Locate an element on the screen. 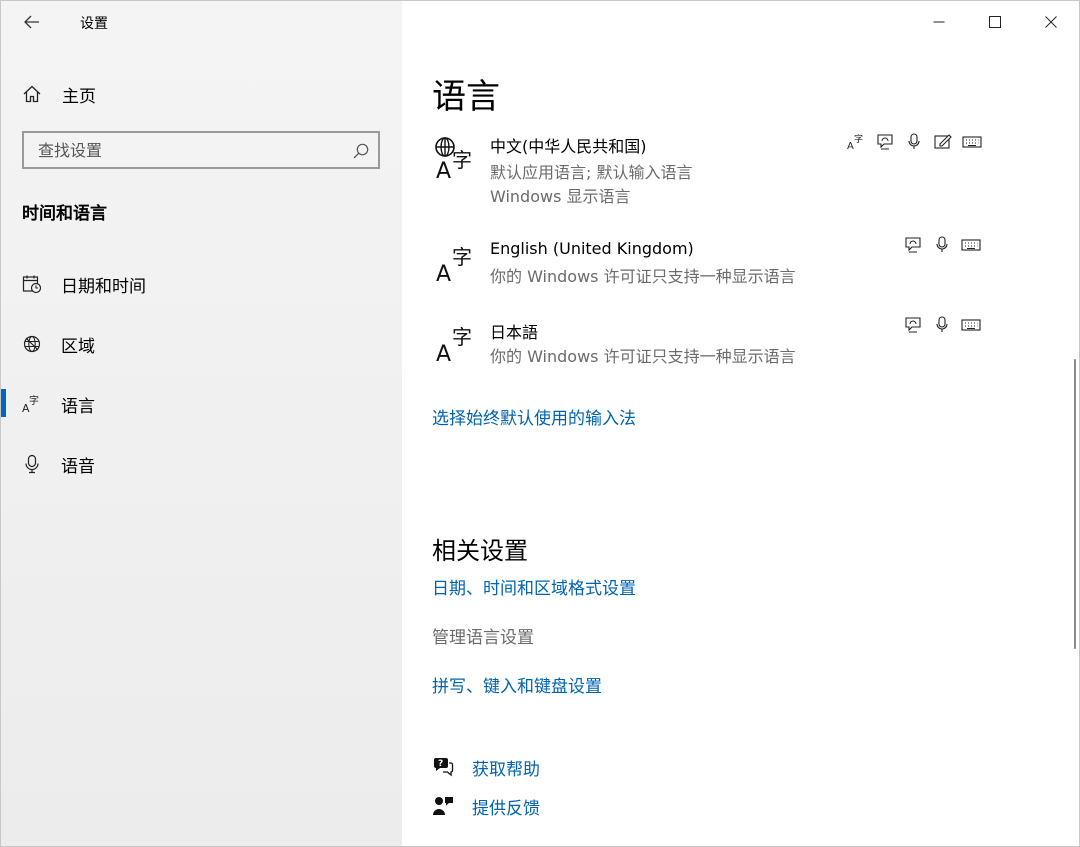 The image size is (1080, 847). sidebar-section-title: 时间和语言 is located at coordinates (64, 214).